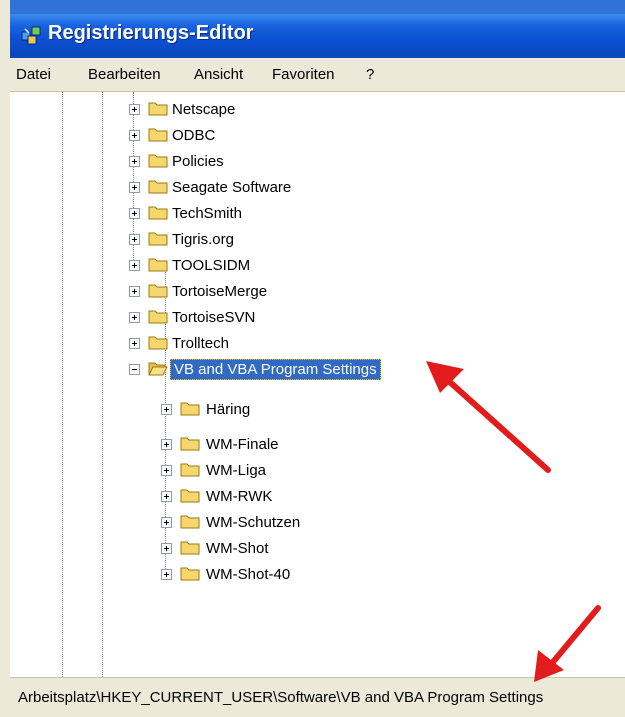  I want to click on menu-bearbeiten: Bearbeiten, so click(124, 74).